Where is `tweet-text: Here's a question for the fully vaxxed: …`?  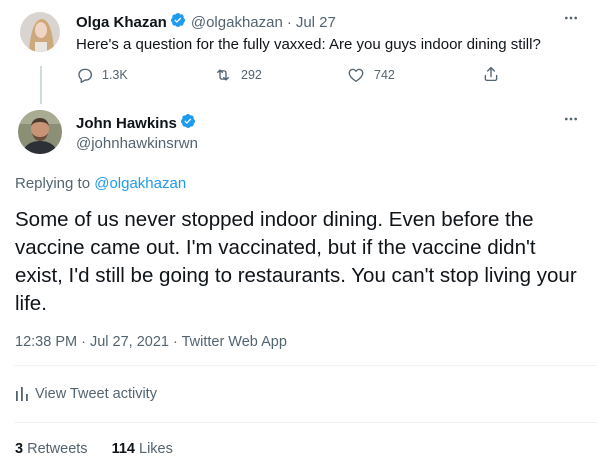 tweet-text: Here's a question for the fully vaxxed: … is located at coordinates (308, 44).